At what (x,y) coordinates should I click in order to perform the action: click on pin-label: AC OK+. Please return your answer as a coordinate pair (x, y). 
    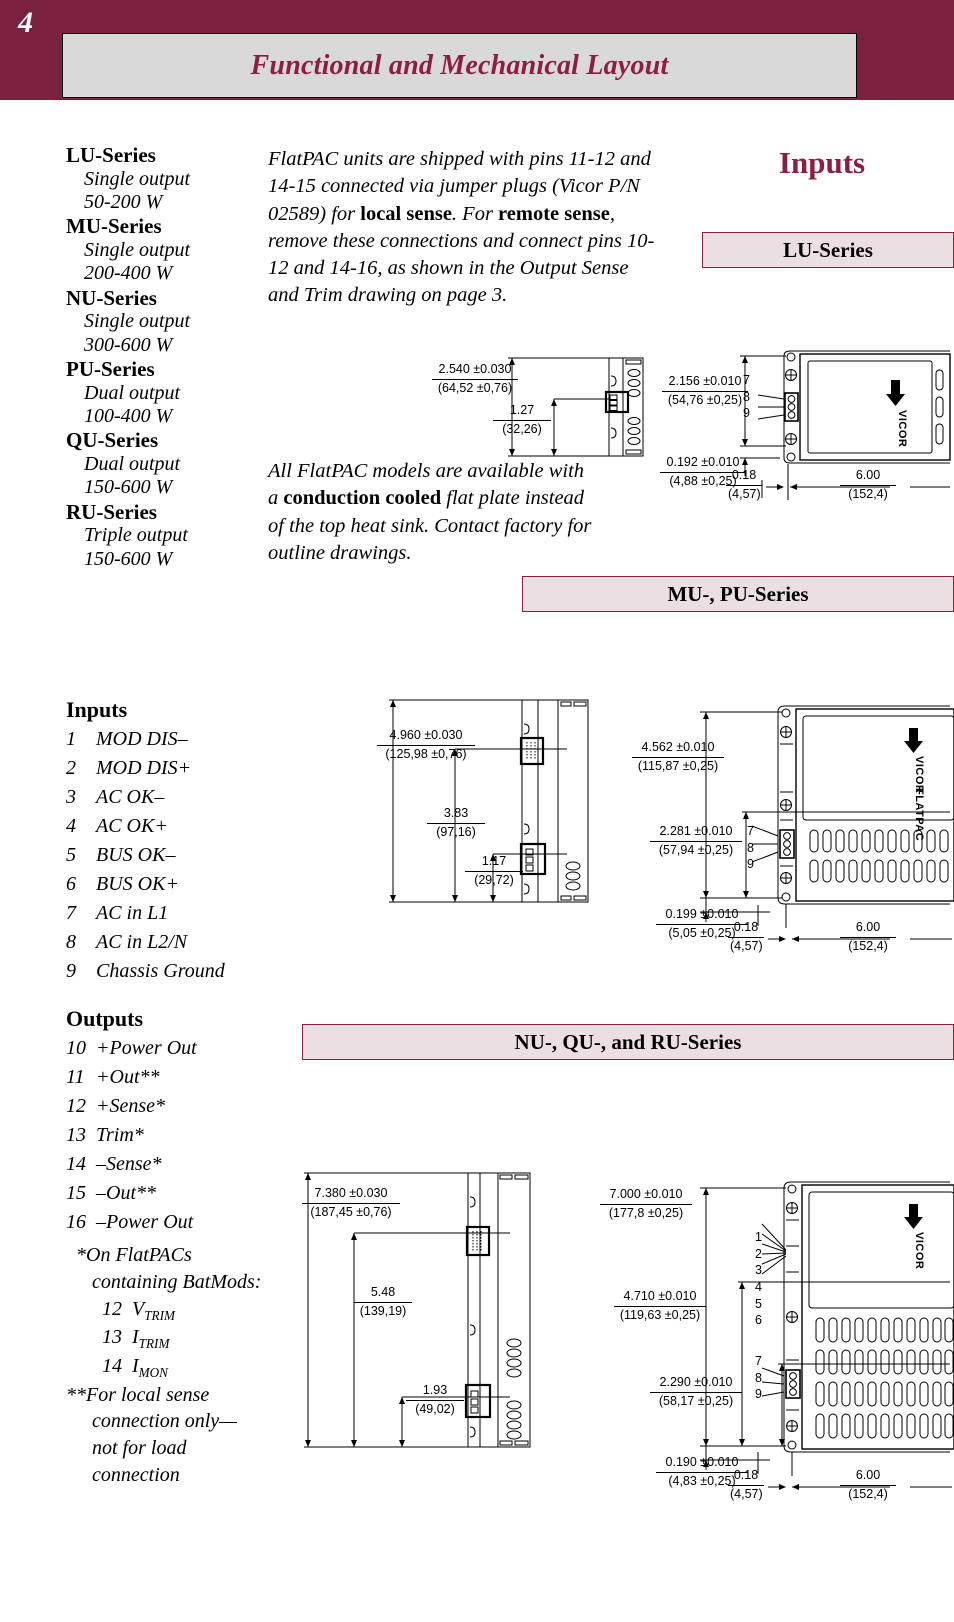
    Looking at the image, I should click on (132, 825).